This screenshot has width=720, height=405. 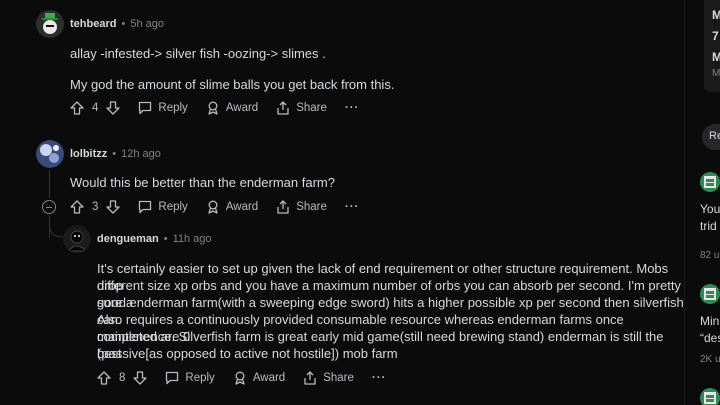 I want to click on comment-actions: 3 Reply Award Share ···, so click(x=214, y=207).